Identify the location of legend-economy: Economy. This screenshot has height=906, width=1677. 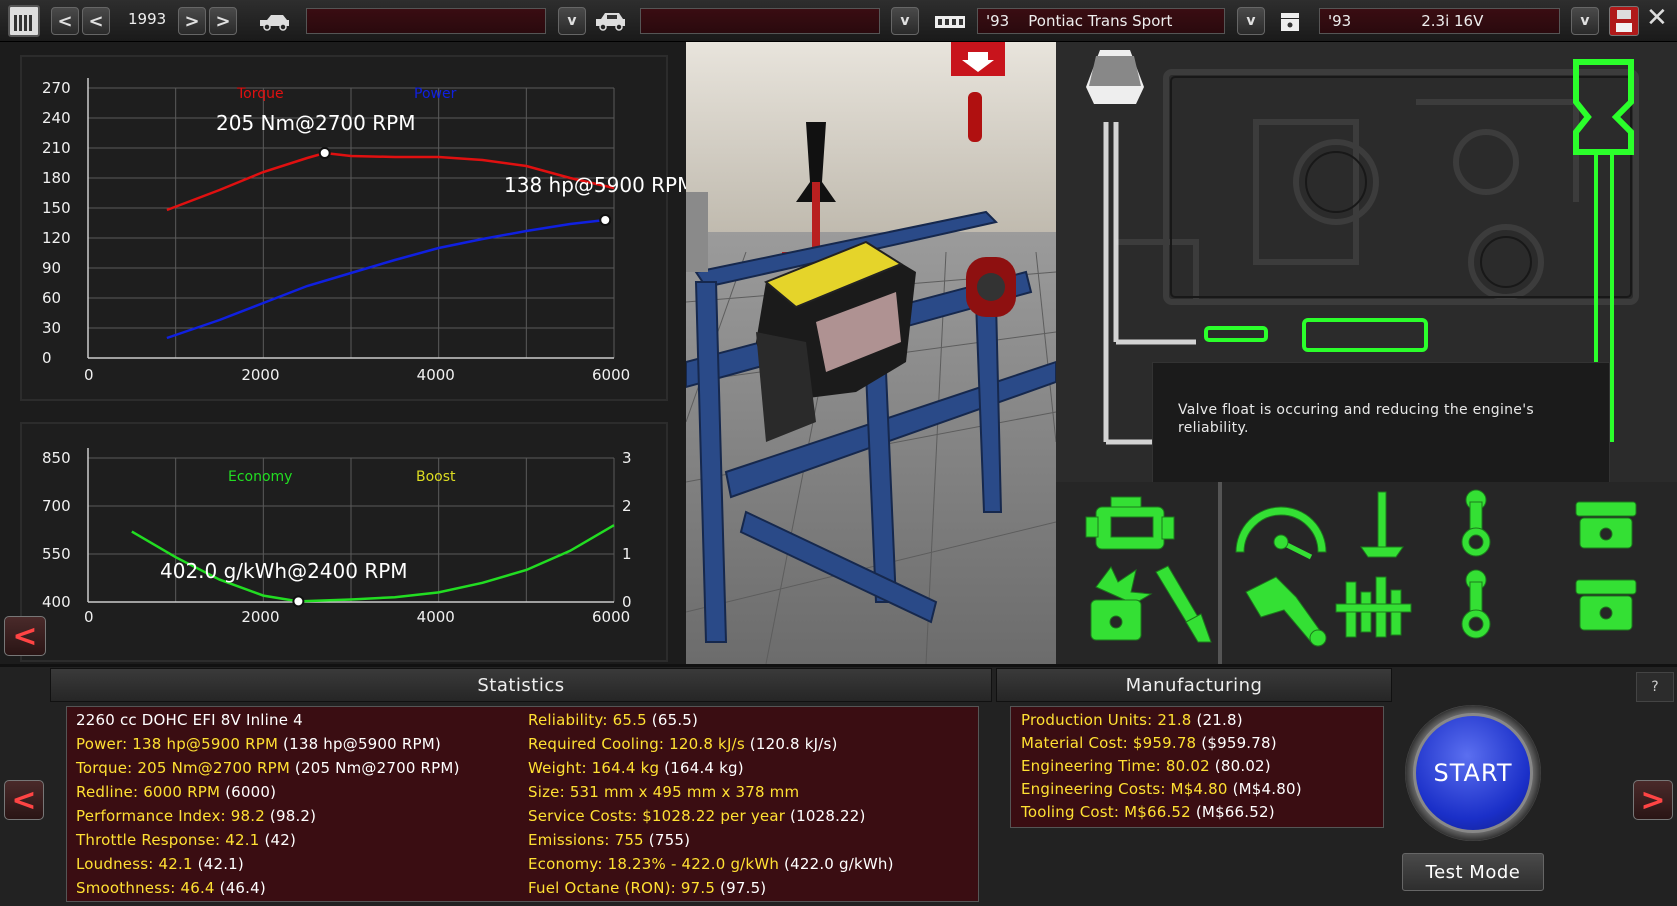
(260, 477).